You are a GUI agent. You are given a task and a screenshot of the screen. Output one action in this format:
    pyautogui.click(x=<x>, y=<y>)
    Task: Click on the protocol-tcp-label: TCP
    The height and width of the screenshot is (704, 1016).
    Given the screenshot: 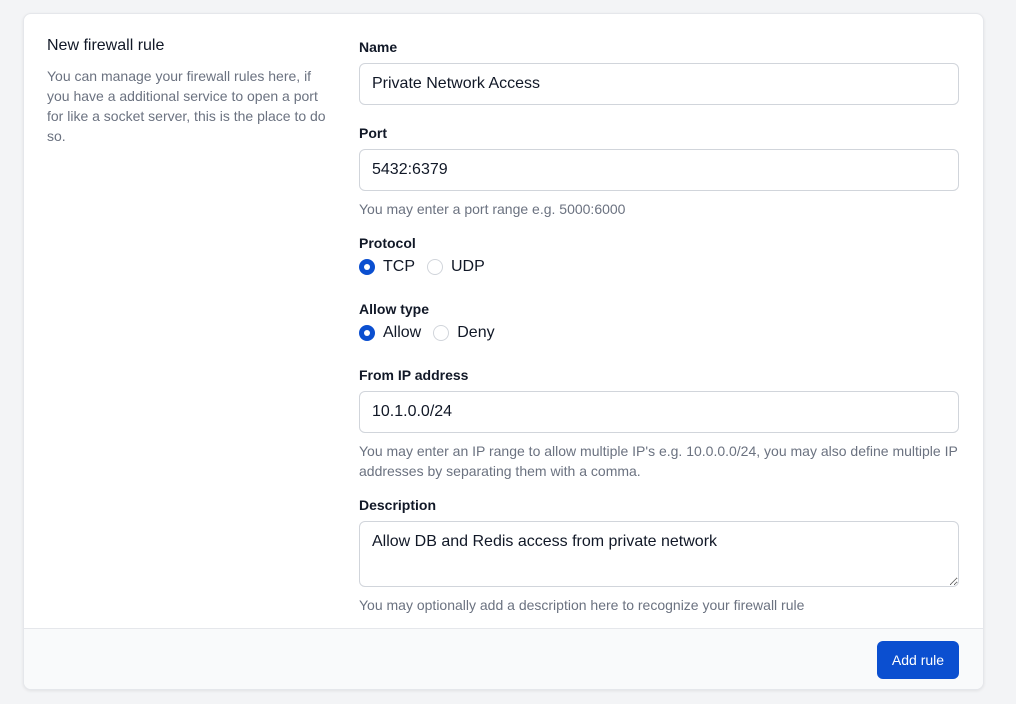 What is the action you would take?
    pyautogui.click(x=399, y=266)
    